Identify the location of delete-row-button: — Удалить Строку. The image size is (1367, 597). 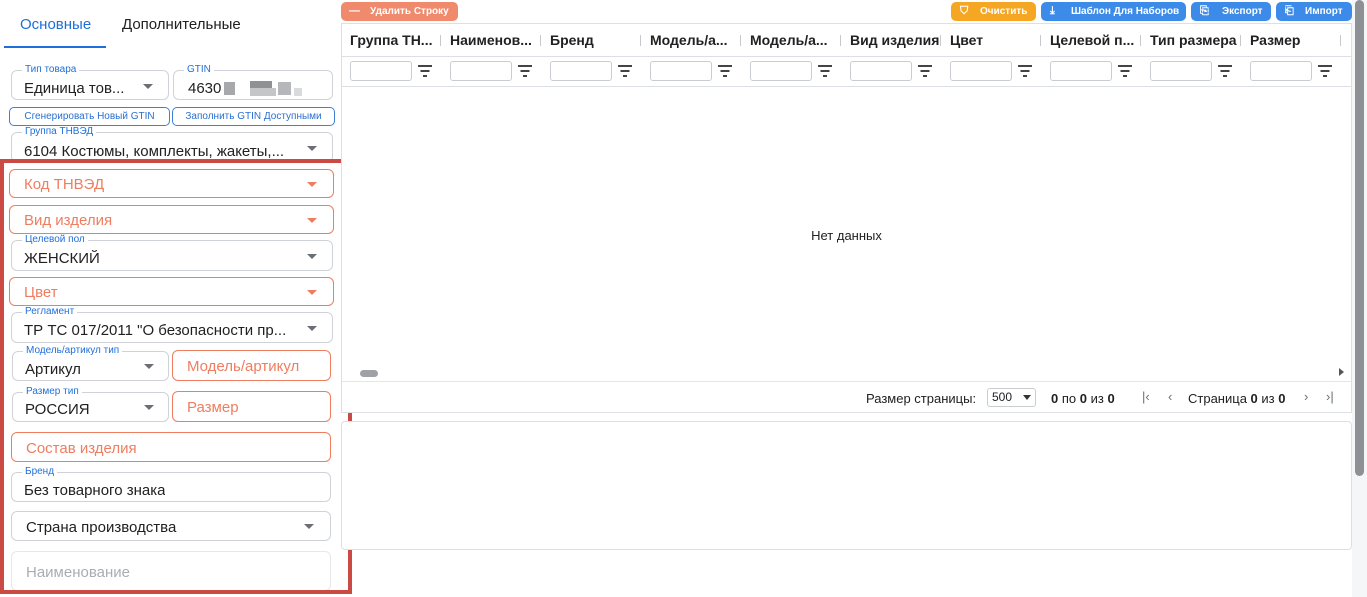
(399, 11).